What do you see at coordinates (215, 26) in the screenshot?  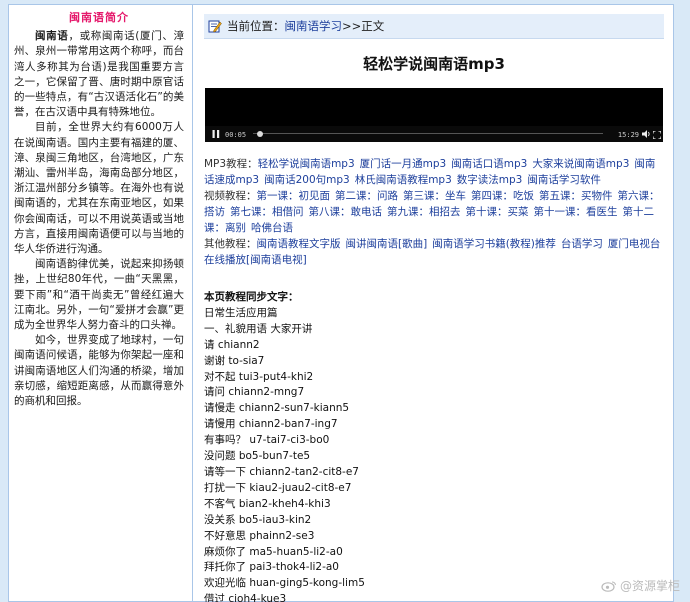 I see `edit-note-icon` at bounding box center [215, 26].